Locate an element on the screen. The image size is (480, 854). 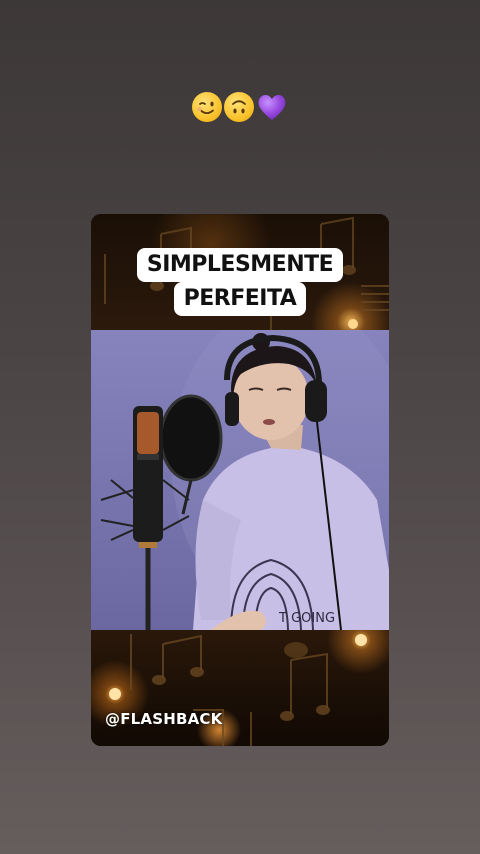
upside-down-face-icon is located at coordinates (239, 107).